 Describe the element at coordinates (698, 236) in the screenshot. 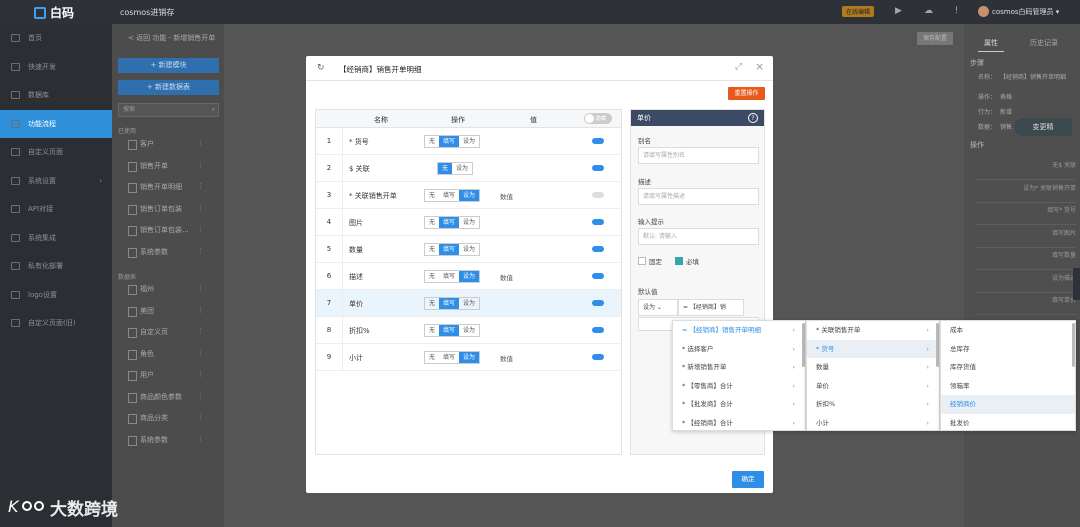

I see `hint-input: 默认: 请输入` at that location.